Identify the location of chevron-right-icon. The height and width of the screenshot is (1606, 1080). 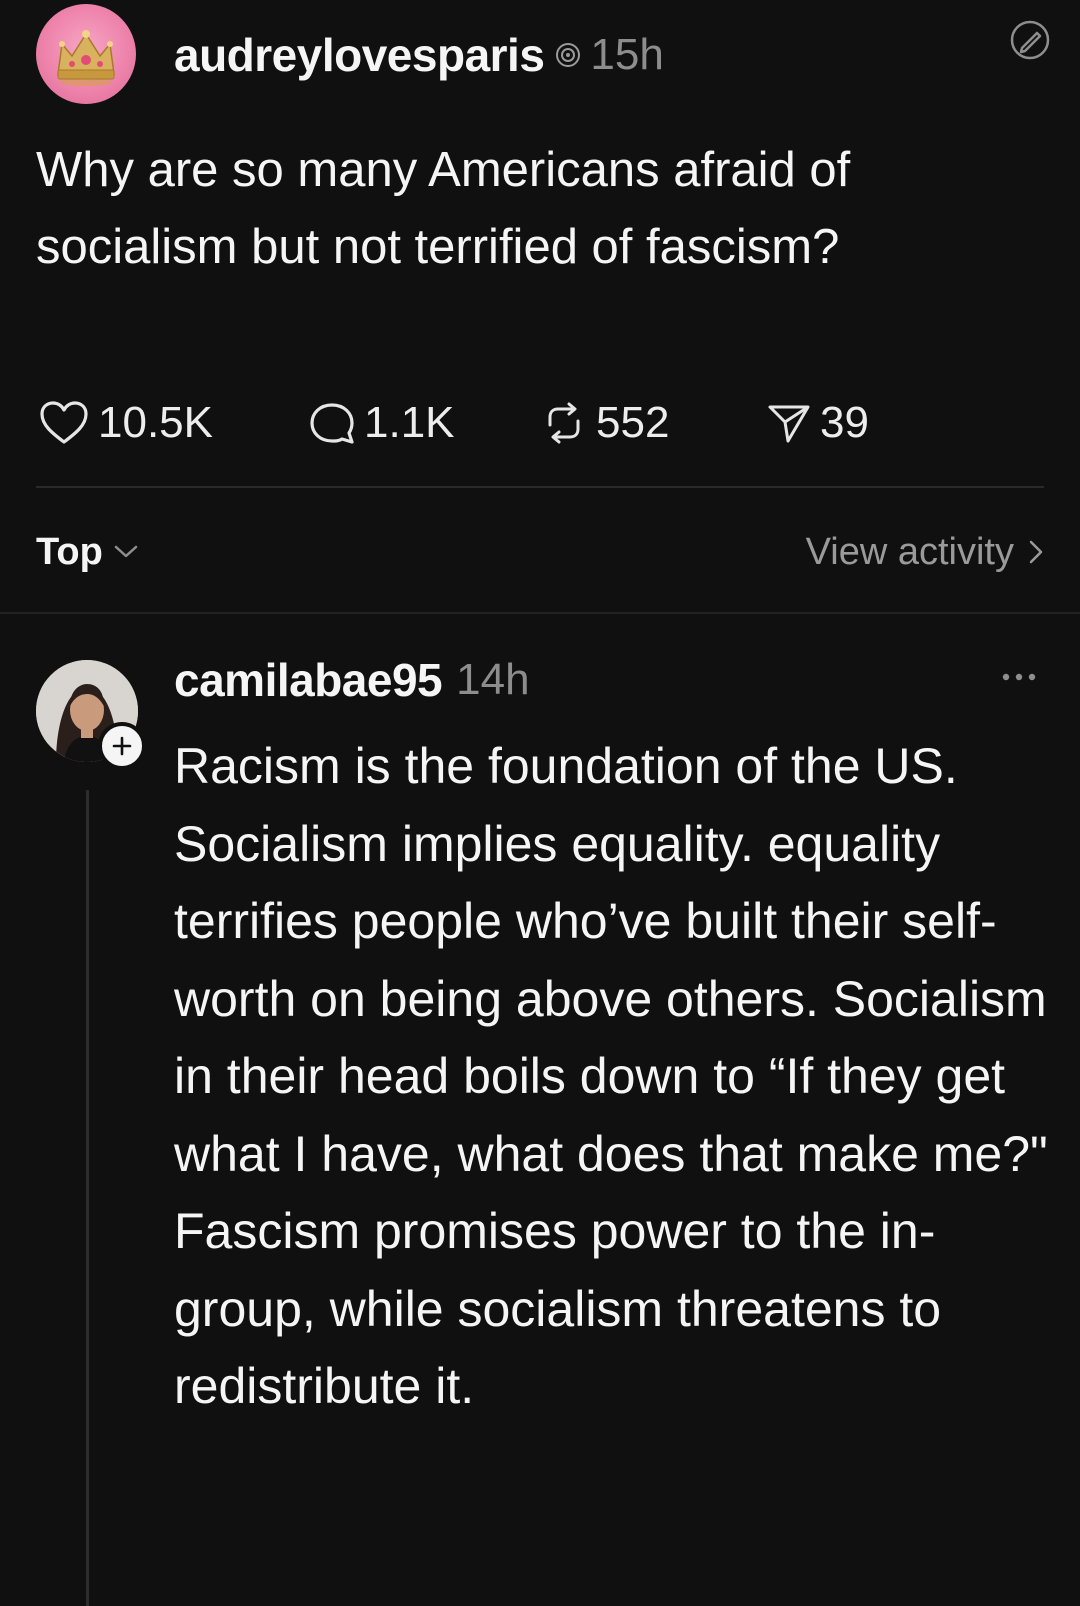
(1036, 552).